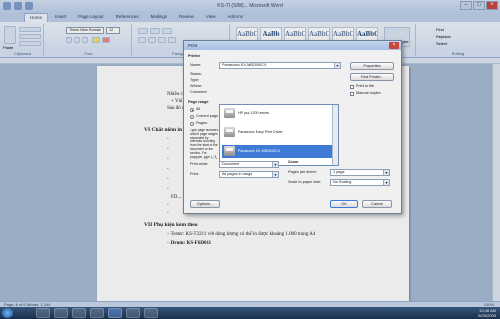 The height and width of the screenshot is (319, 500). Describe the element at coordinates (352, 94) in the screenshot. I see `manual-duplex-checkbox` at that location.